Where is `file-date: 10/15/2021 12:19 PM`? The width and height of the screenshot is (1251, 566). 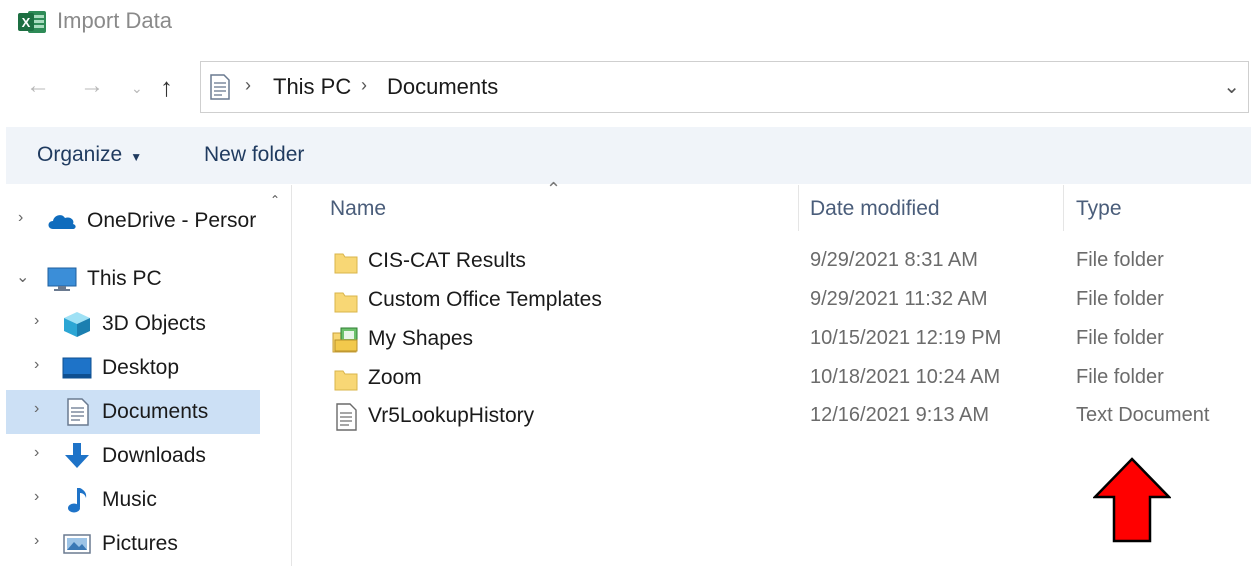 file-date: 10/15/2021 12:19 PM is located at coordinates (906, 338).